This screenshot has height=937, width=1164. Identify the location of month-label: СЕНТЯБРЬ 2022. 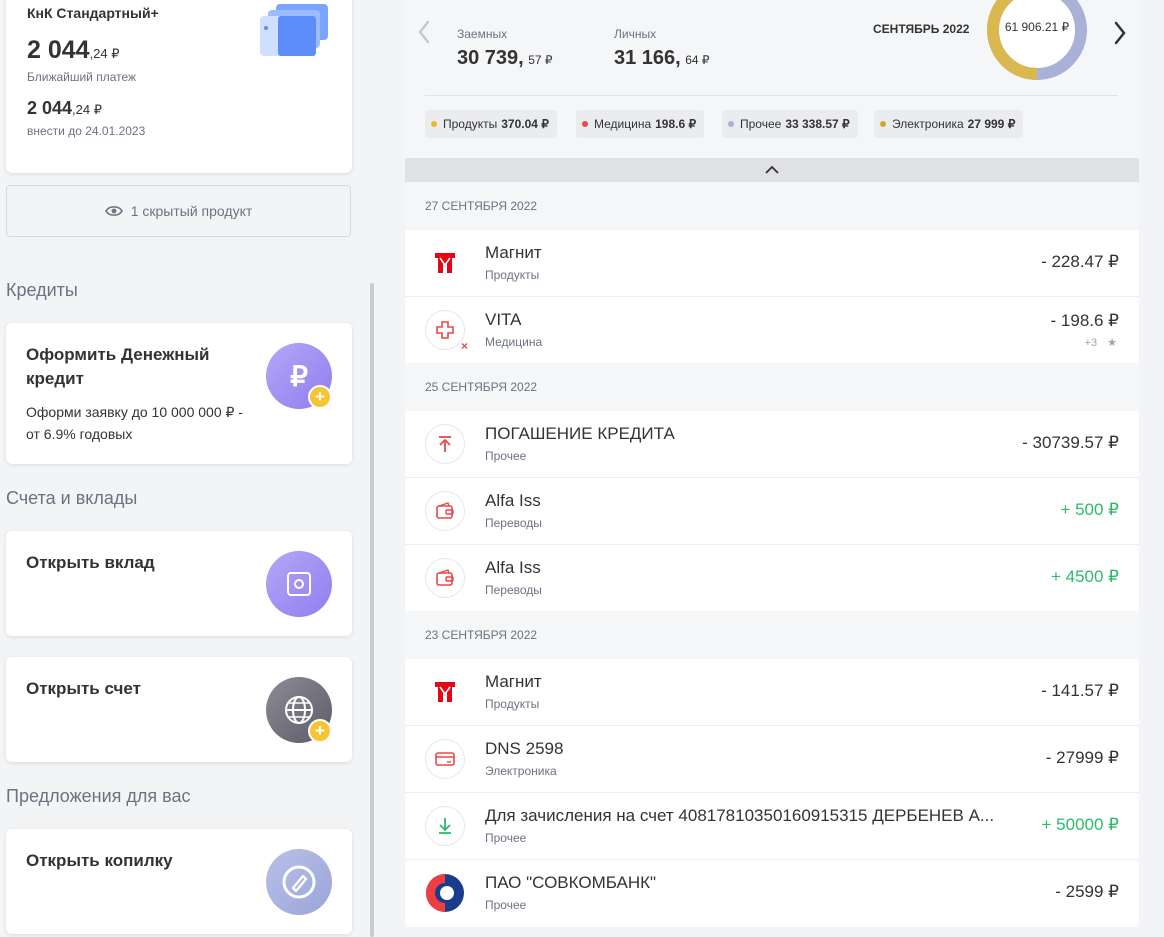
(921, 29).